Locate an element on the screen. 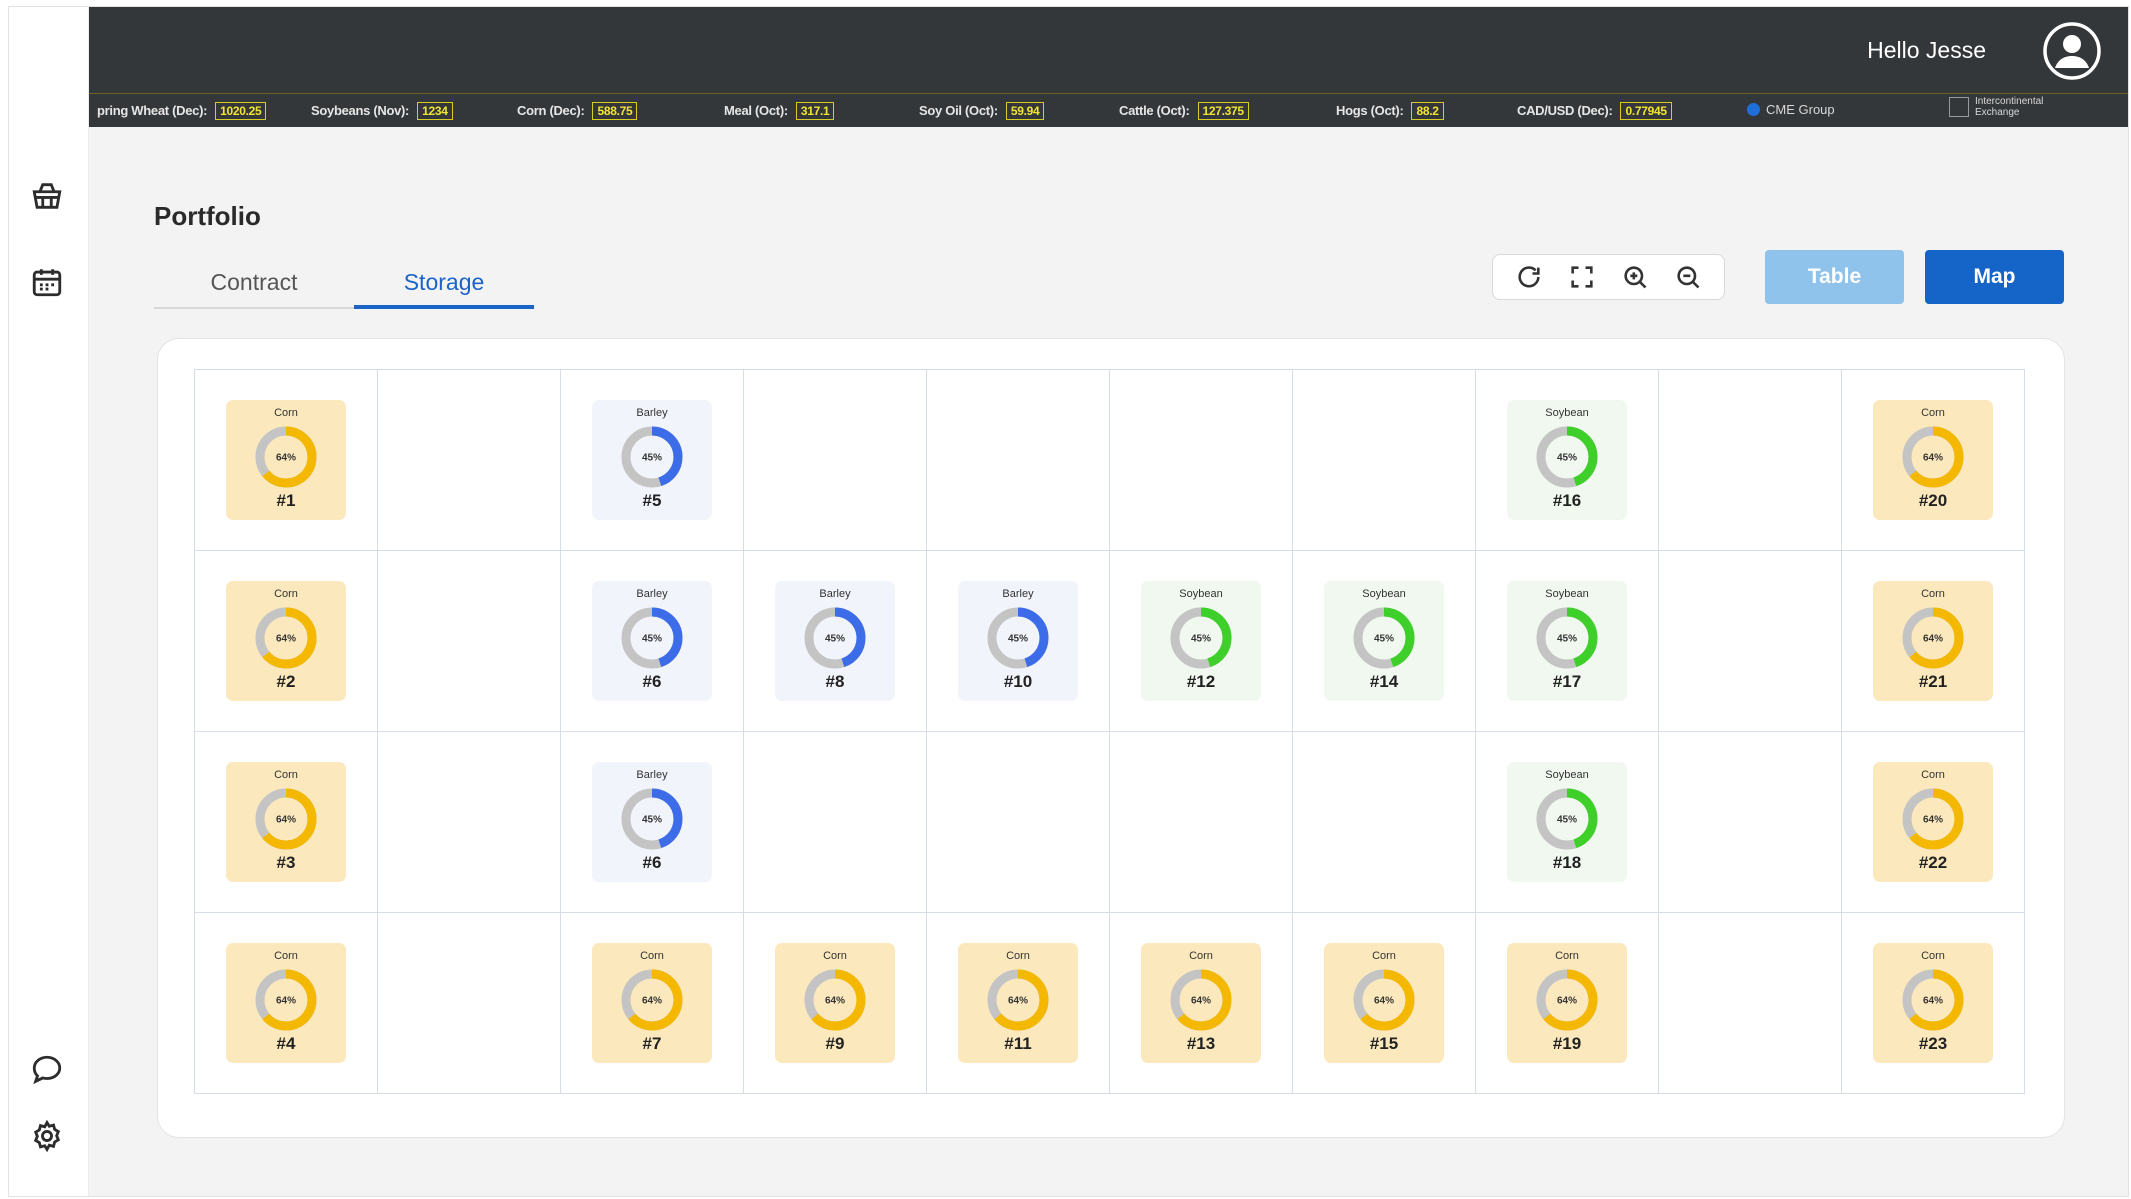 The width and height of the screenshot is (2131, 1199). zoom-out-icon is located at coordinates (1688, 277).